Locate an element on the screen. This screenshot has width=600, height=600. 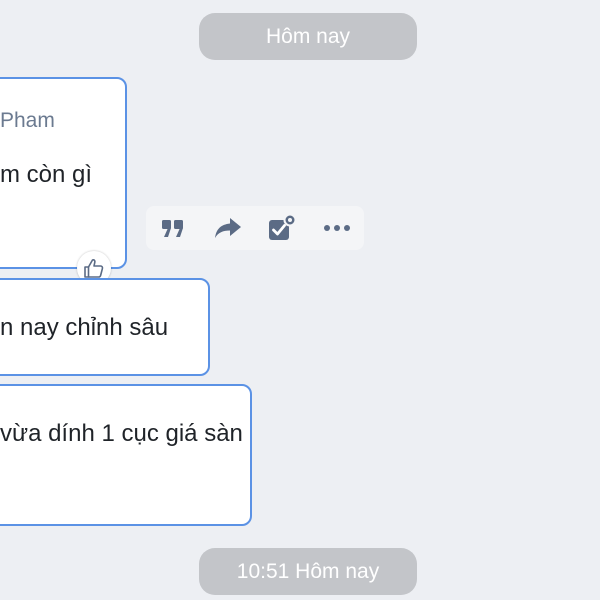
date-separator-label: 10:51 Hôm nay is located at coordinates (308, 571).